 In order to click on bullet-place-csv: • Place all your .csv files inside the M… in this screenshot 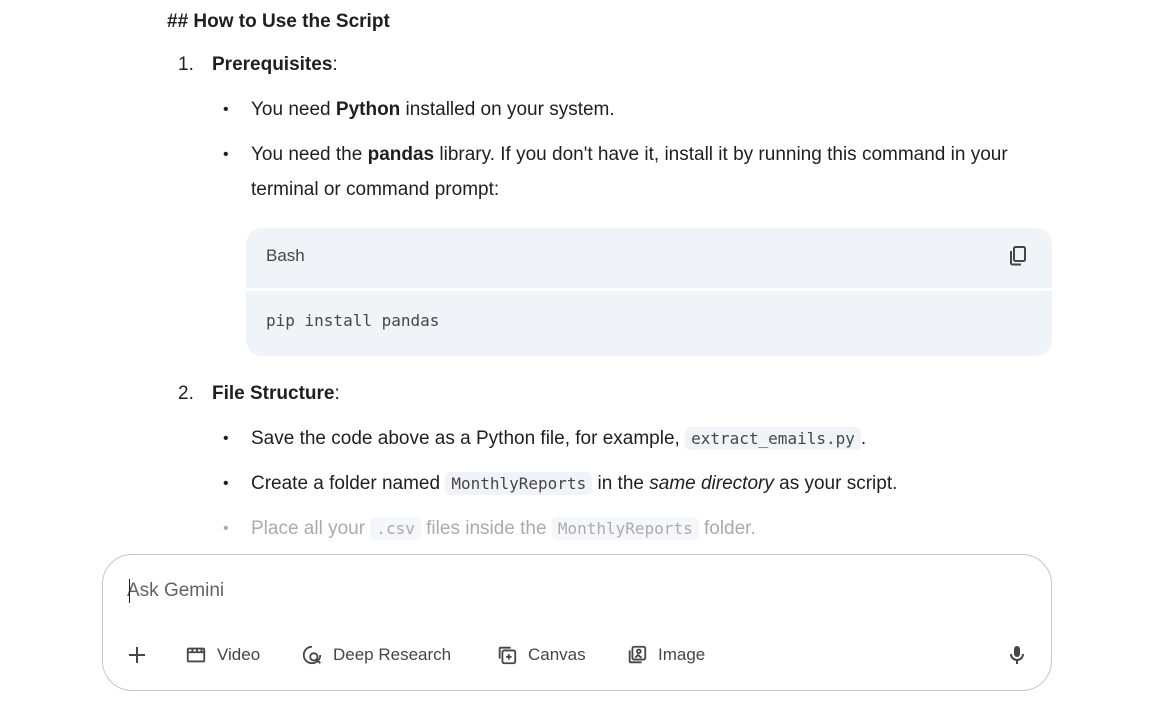, I will do `click(633, 528)`.